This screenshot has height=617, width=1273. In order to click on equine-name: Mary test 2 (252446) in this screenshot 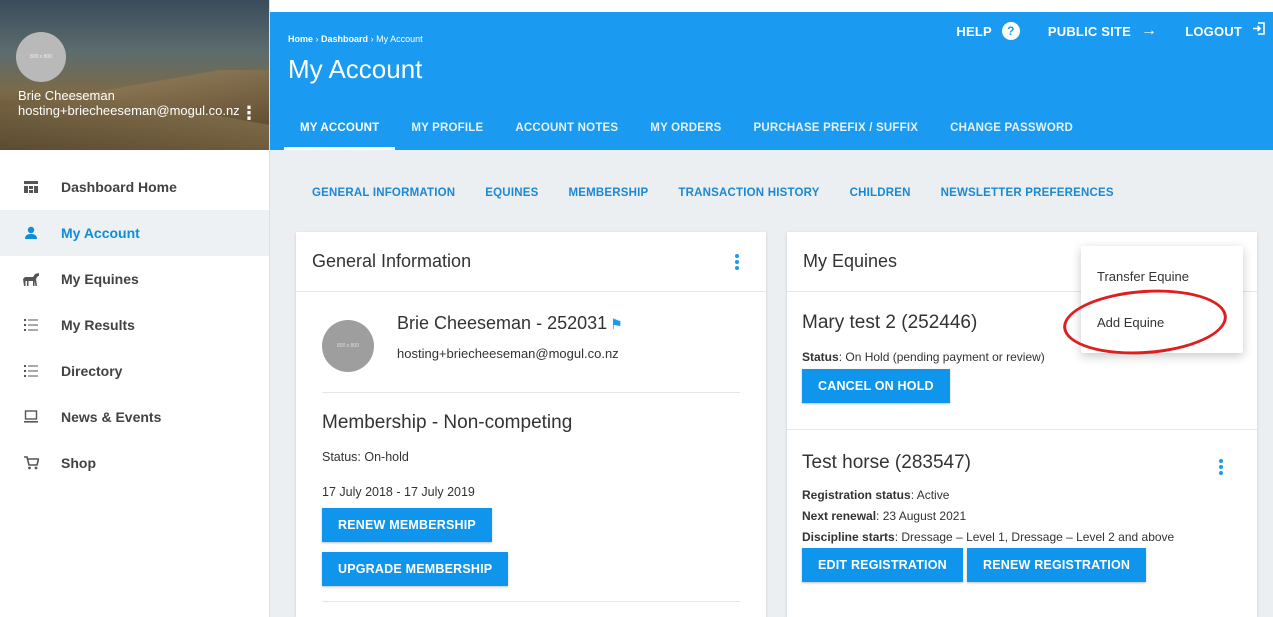, I will do `click(890, 322)`.